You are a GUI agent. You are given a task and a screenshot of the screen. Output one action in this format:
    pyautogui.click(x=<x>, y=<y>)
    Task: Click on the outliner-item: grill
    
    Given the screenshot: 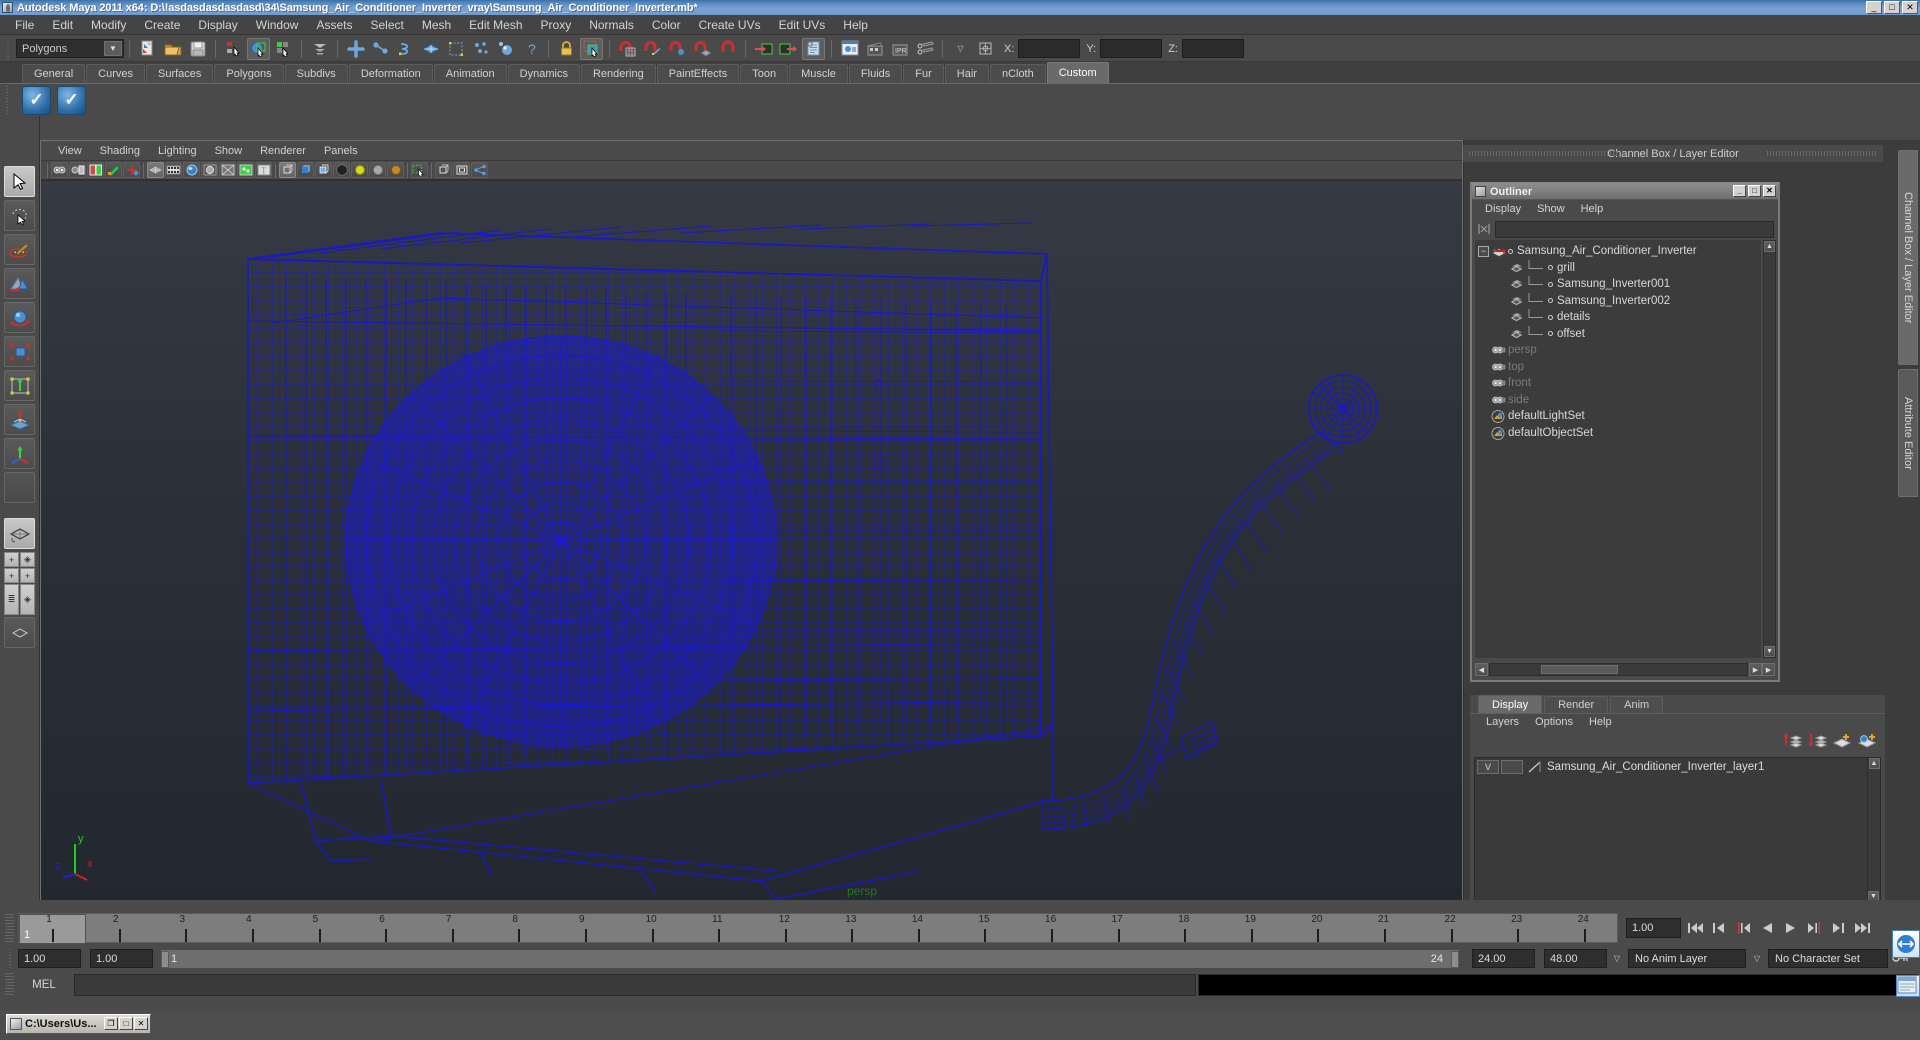 What is the action you would take?
    pyautogui.click(x=1618, y=268)
    